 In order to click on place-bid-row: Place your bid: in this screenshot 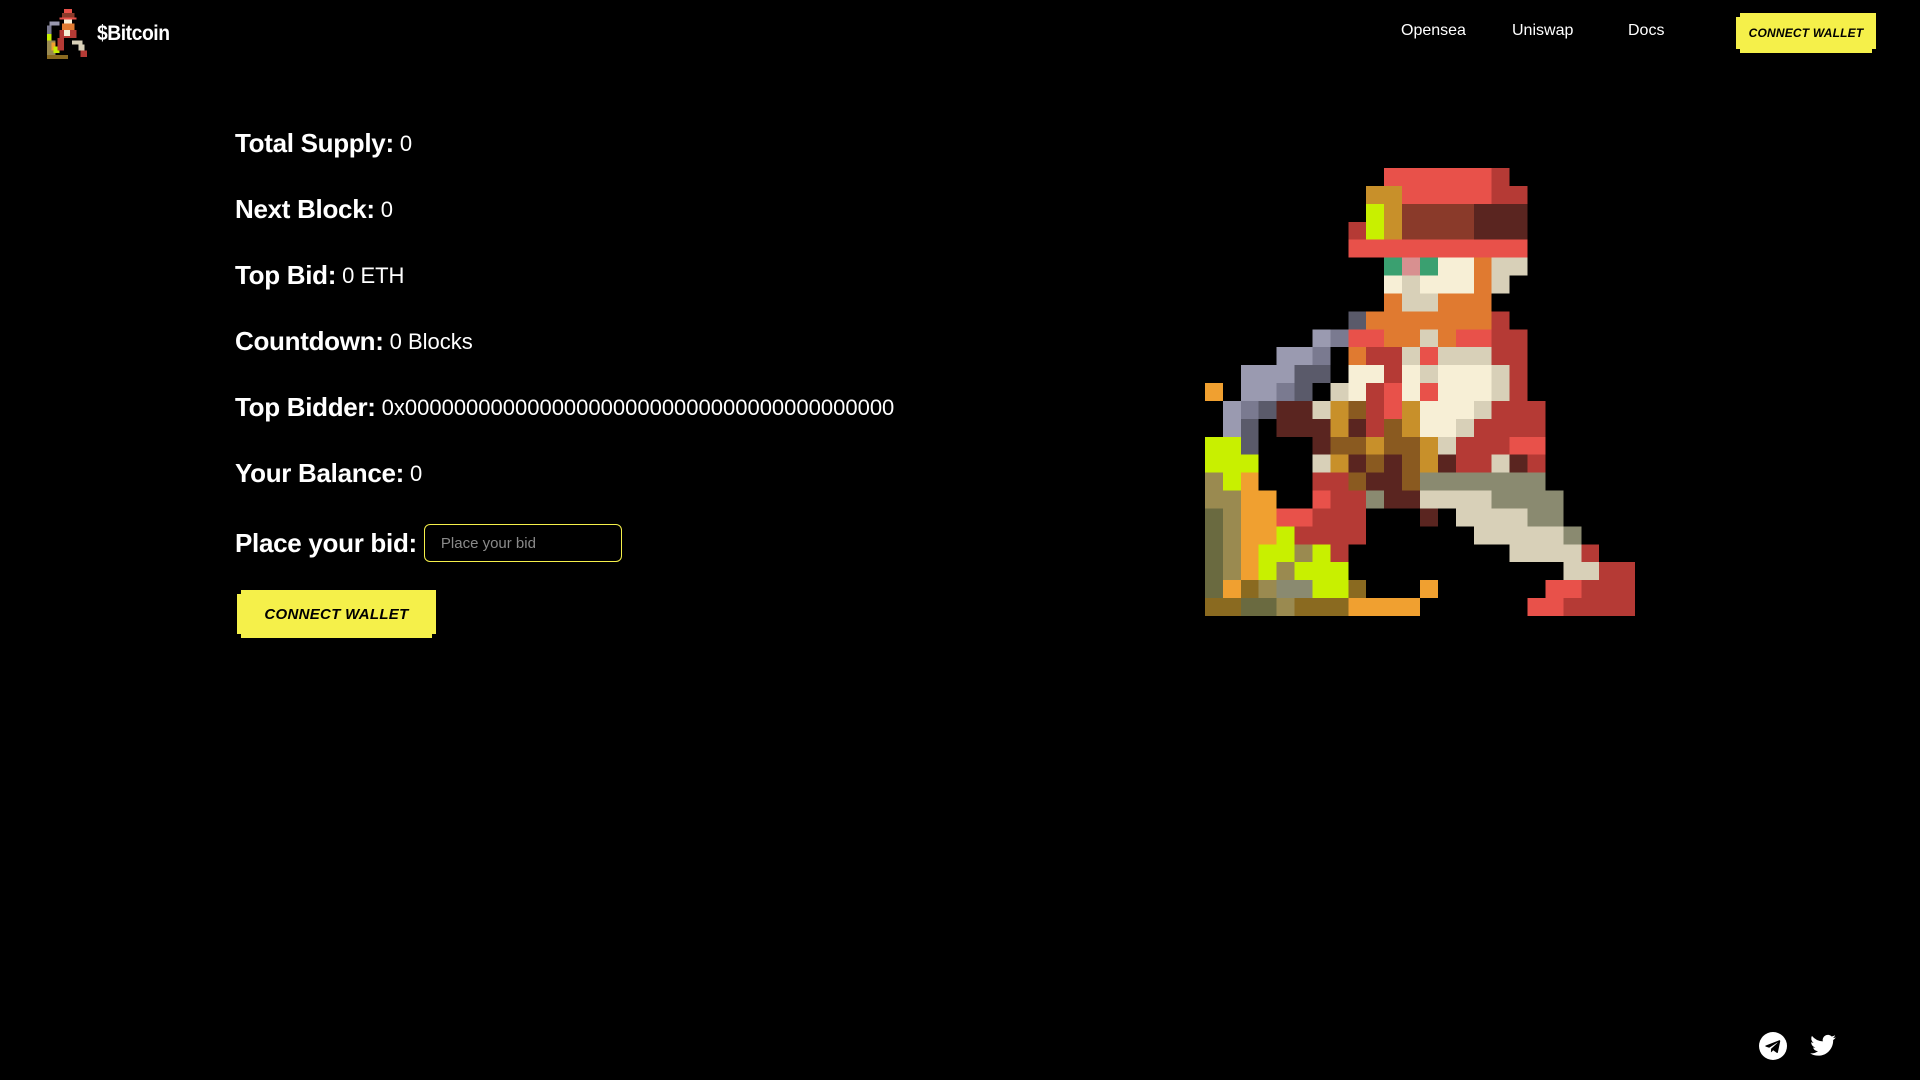, I will do `click(428, 543)`.